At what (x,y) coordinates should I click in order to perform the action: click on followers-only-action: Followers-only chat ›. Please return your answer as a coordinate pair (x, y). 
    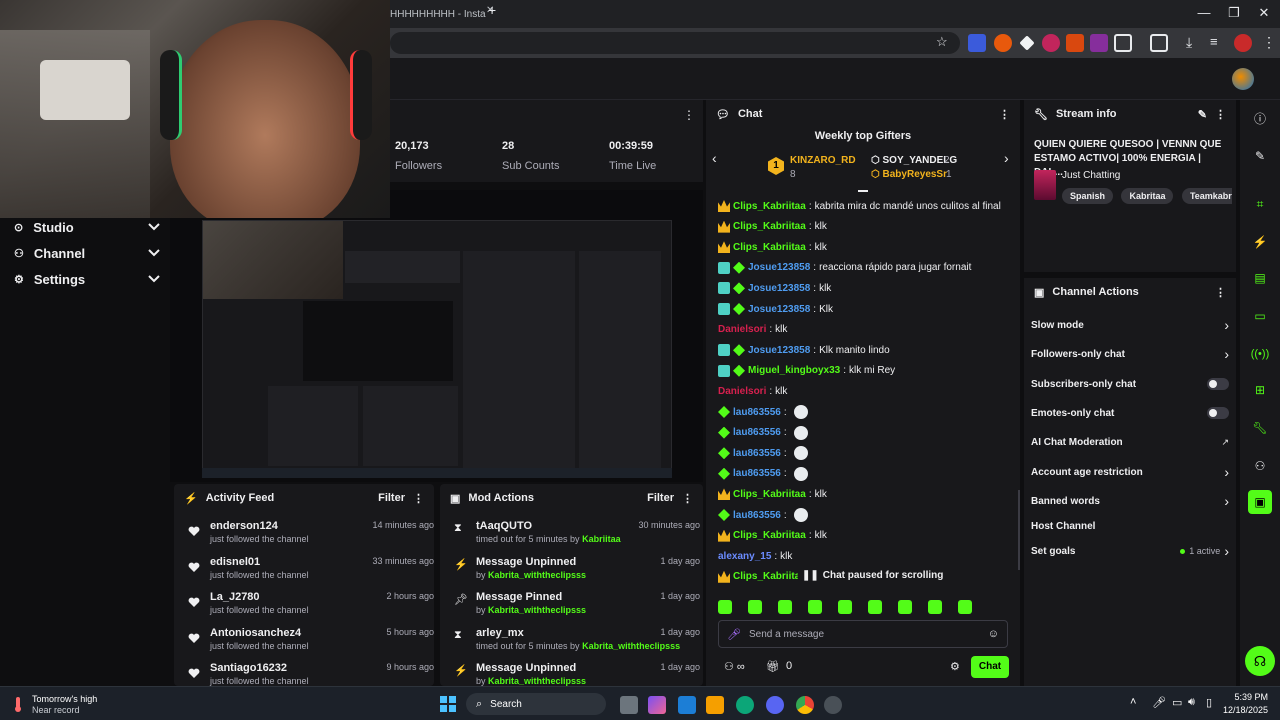
    Looking at the image, I should click on (1130, 354).